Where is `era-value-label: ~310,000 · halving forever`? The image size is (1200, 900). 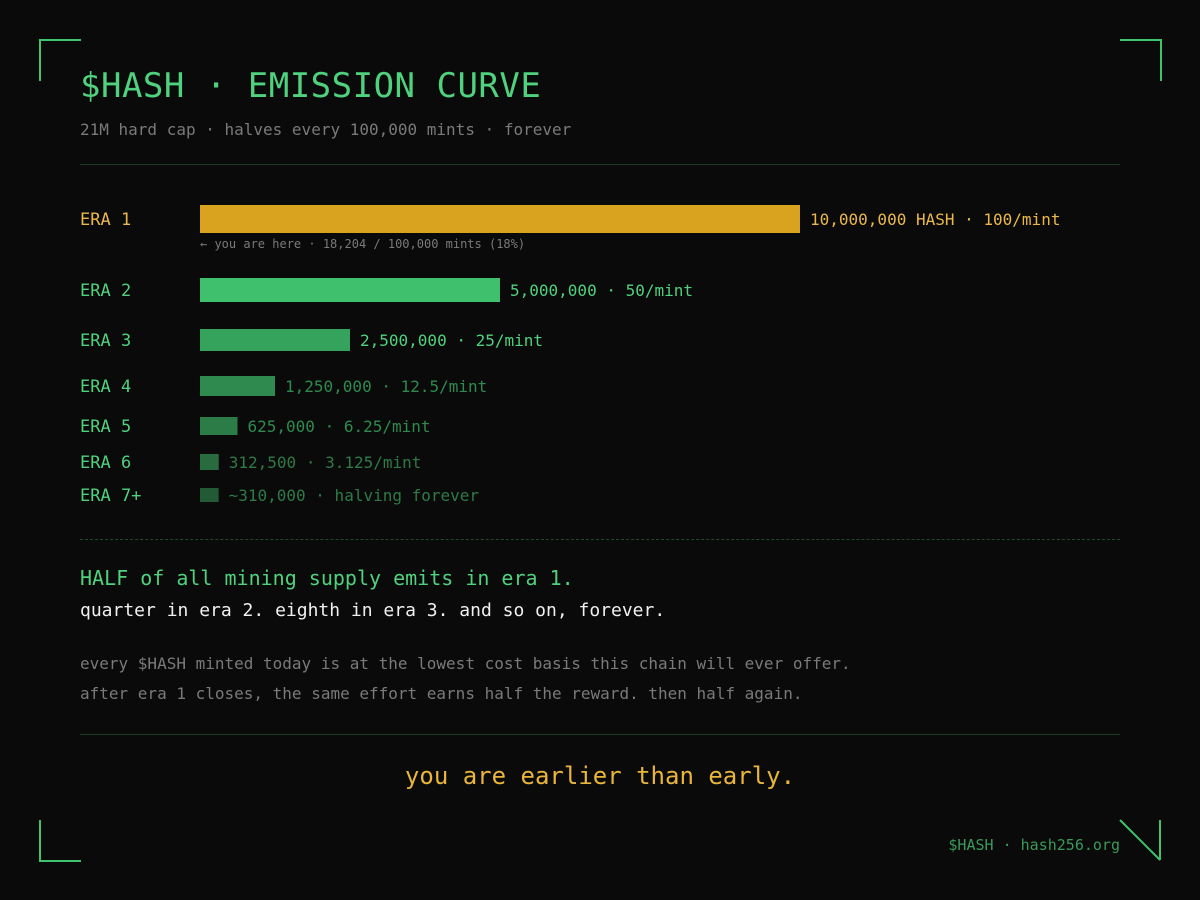 era-value-label: ~310,000 · halving forever is located at coordinates (354, 495).